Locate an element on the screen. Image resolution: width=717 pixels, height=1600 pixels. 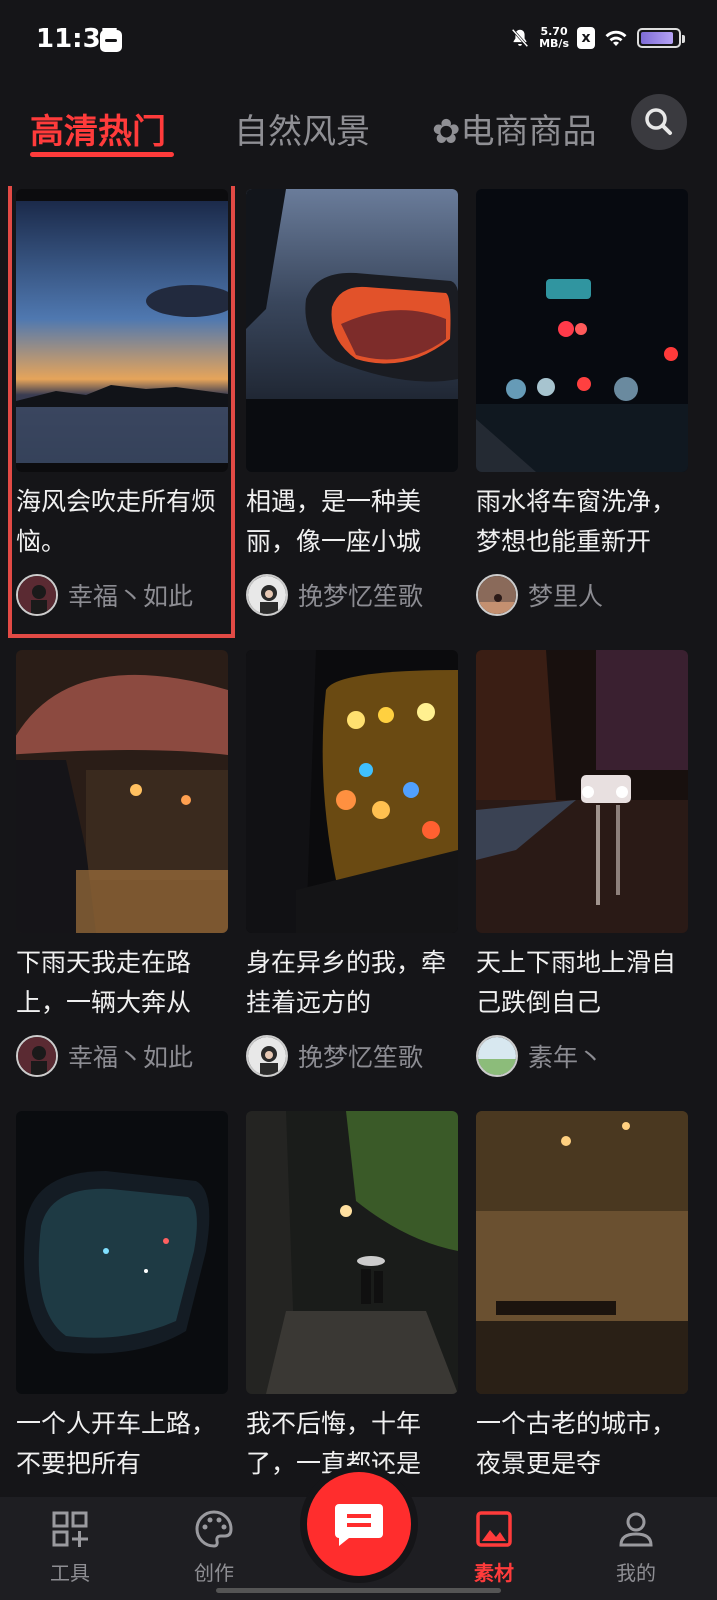
author-name: 梦里人 is located at coordinates (566, 596).